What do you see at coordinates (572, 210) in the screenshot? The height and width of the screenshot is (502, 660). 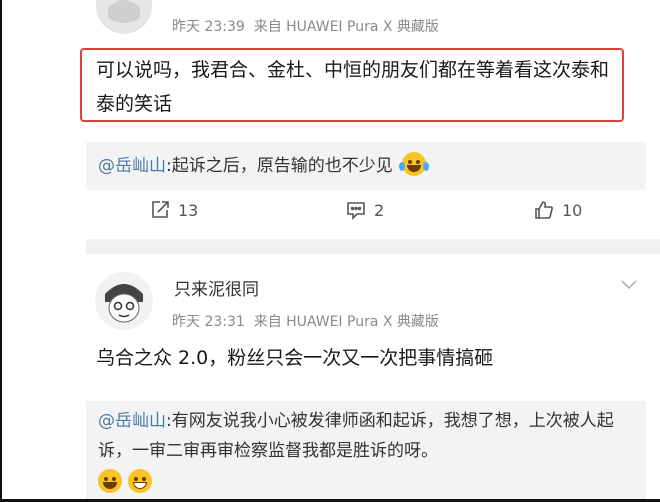 I see `like-count: 10` at bounding box center [572, 210].